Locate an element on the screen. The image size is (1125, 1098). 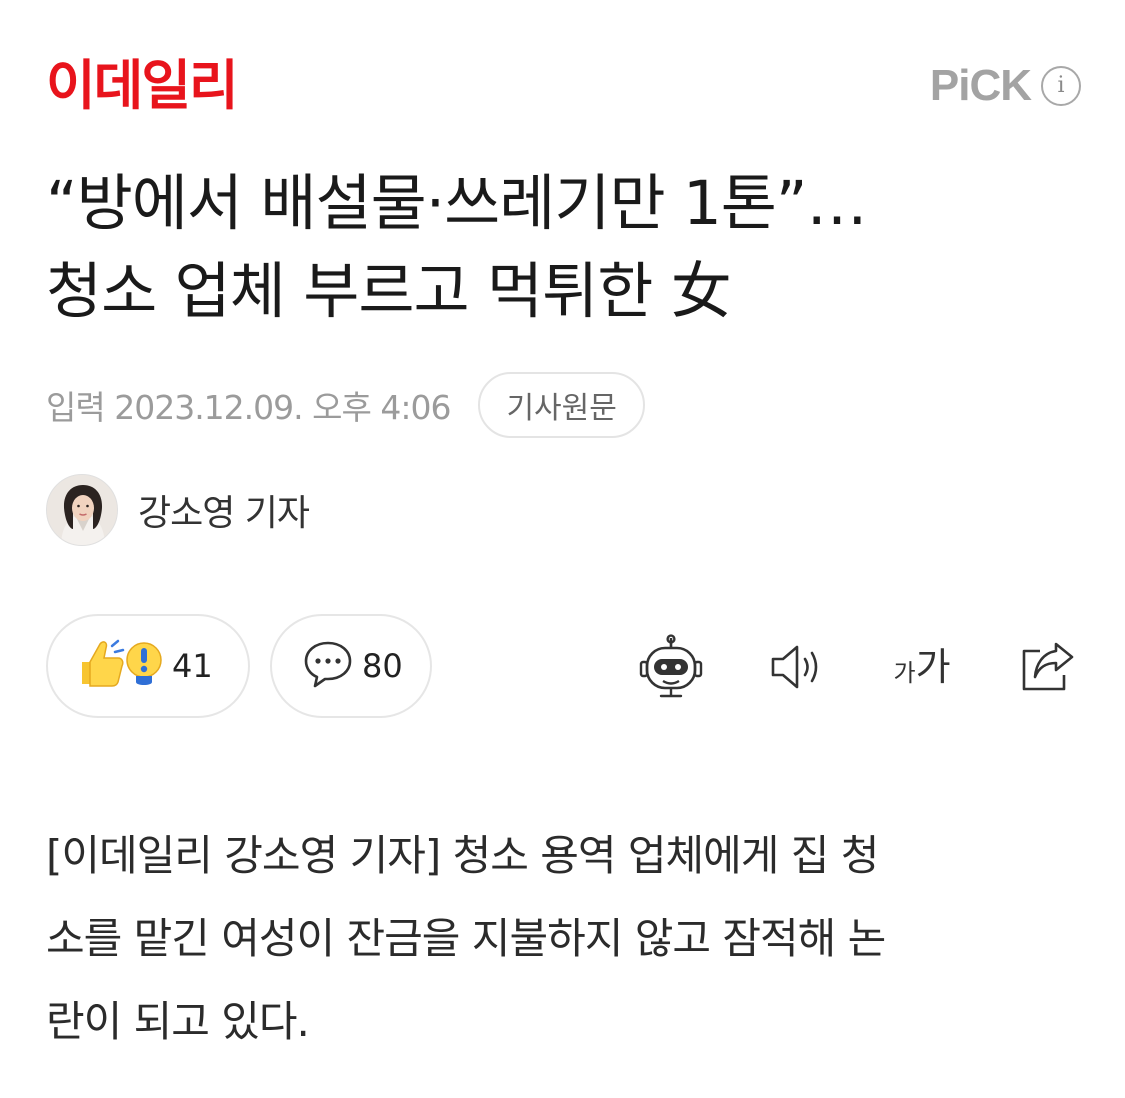
header: 이데일리 PiCK i is located at coordinates (563, 86).